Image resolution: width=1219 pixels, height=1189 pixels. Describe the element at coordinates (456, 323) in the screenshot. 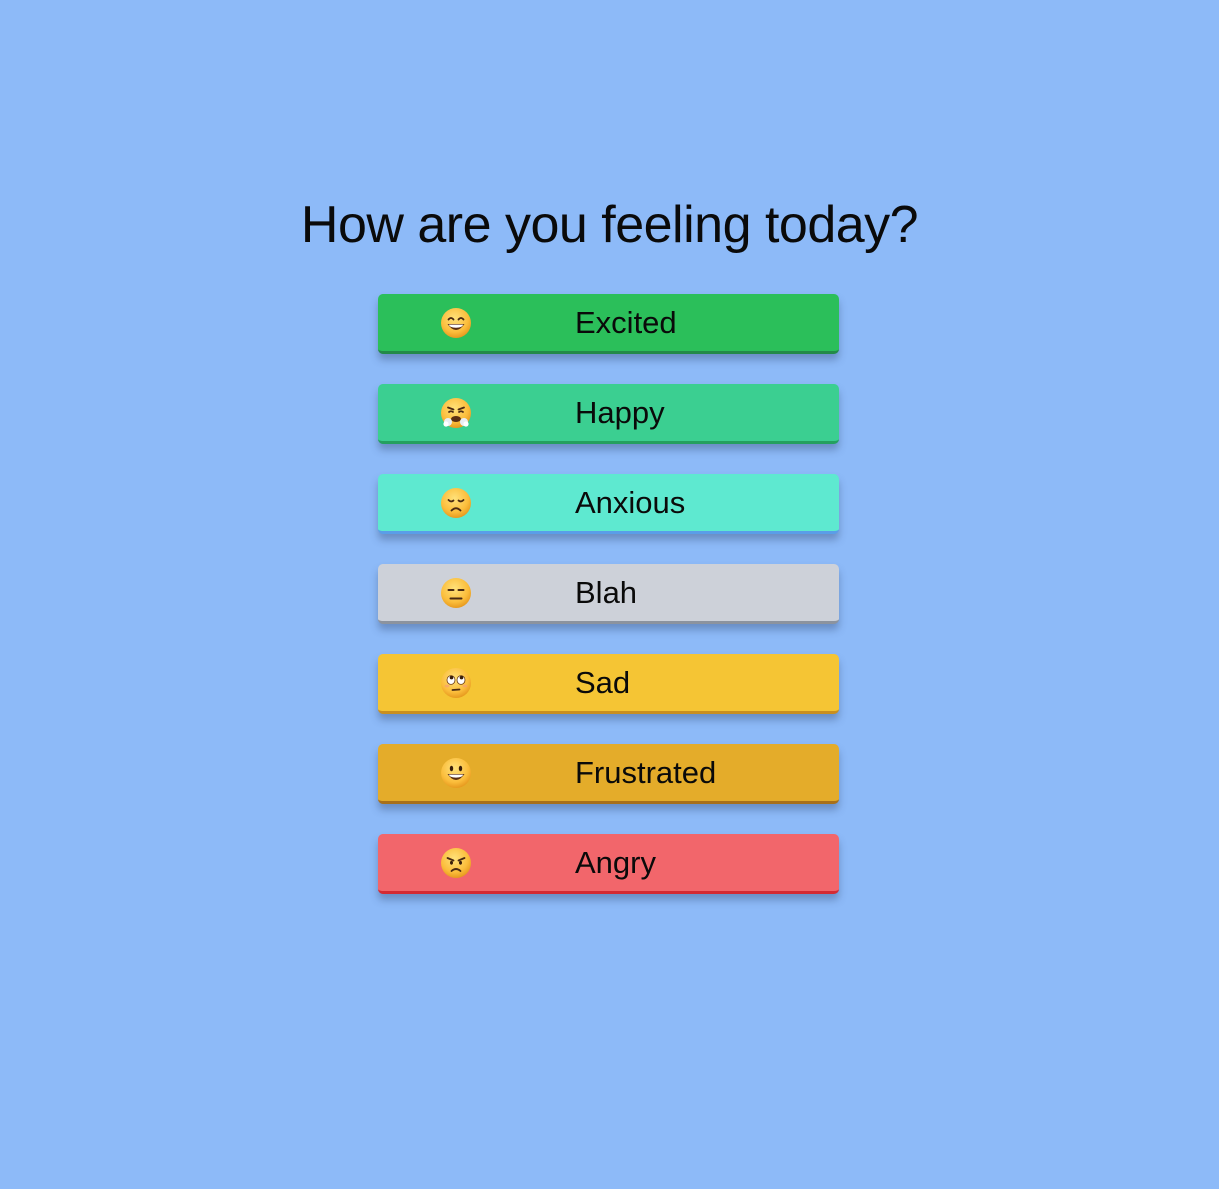

I see `grinning-face-icon` at that location.